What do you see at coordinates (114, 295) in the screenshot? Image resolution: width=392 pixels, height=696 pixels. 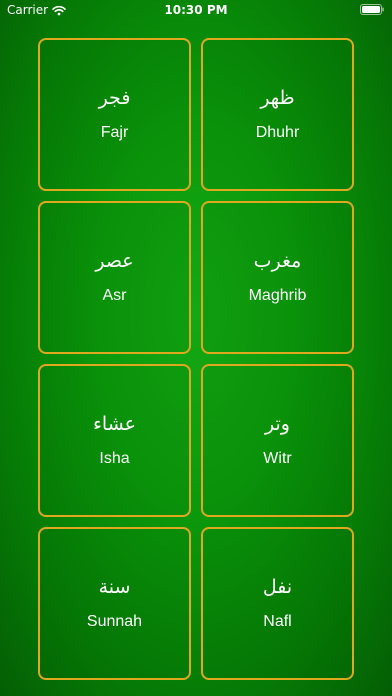 I see `prayer-name: Asr` at bounding box center [114, 295].